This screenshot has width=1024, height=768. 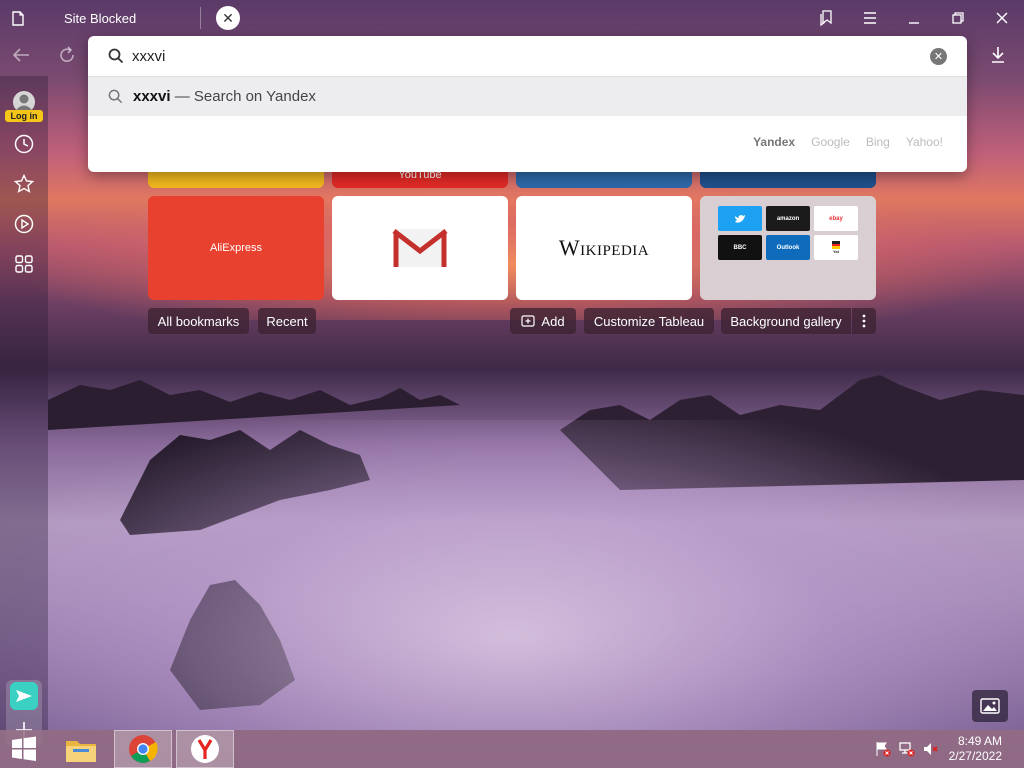 What do you see at coordinates (198, 321) in the screenshot?
I see `all-bookmarks-button: All bookmarks` at bounding box center [198, 321].